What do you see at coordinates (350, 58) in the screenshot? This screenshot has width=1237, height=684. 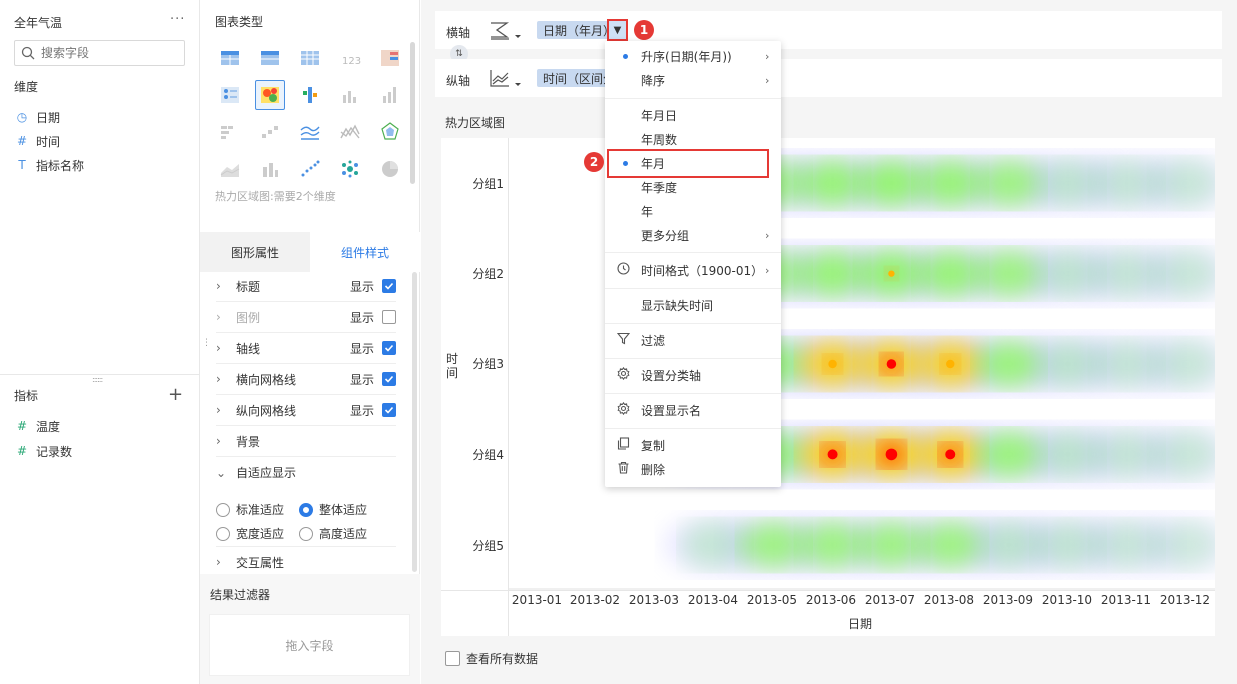 I see `number-icon: 123` at bounding box center [350, 58].